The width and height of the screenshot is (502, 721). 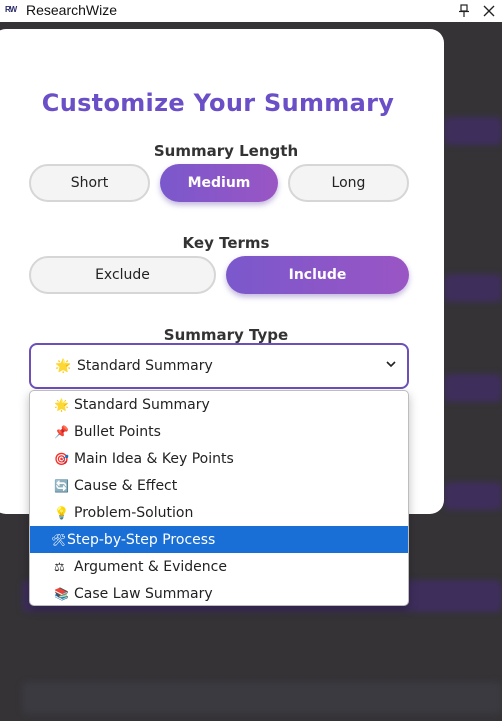 I want to click on option-label: Cause & Effect, so click(x=126, y=485).